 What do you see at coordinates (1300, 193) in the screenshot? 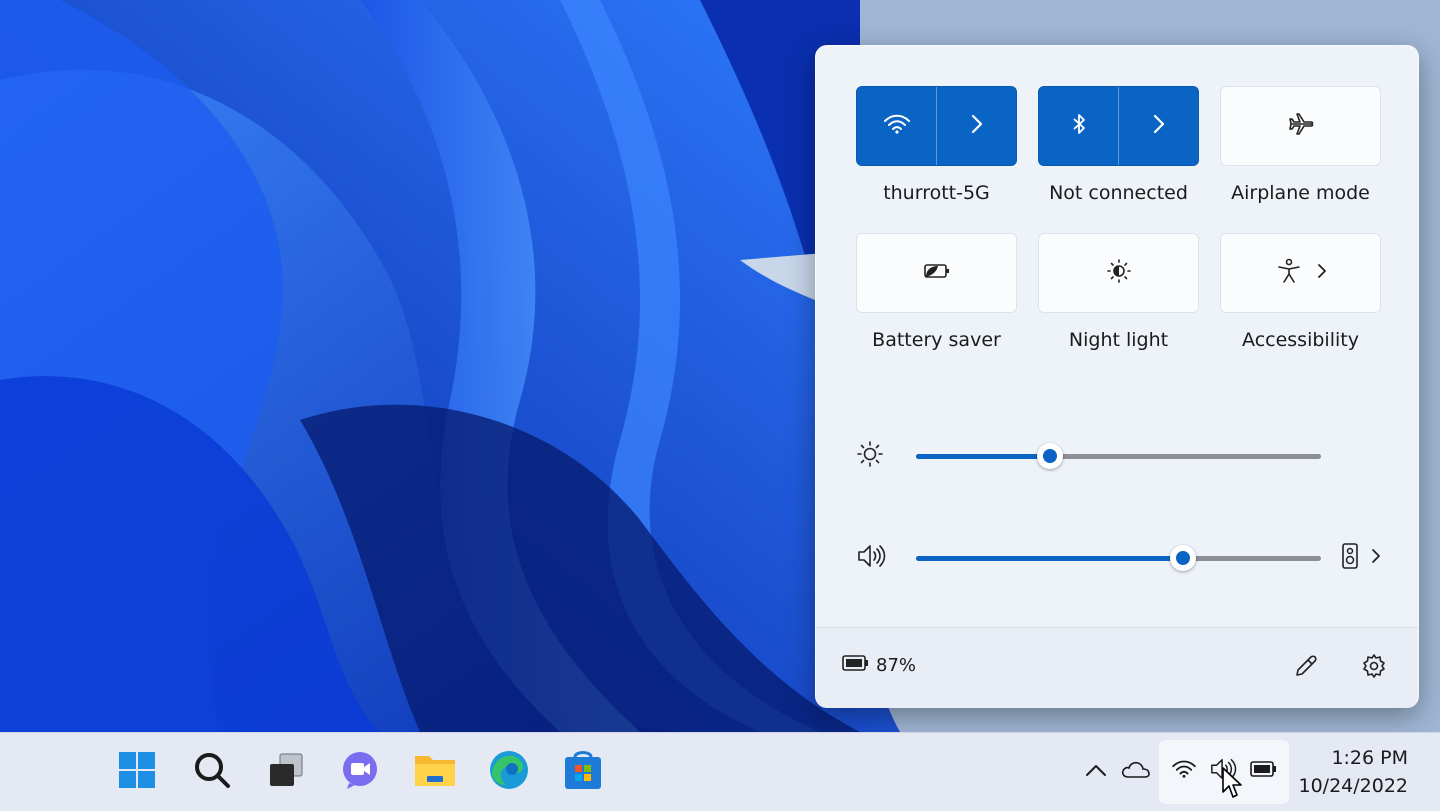
I see `airplane-tile-label: Airplane mode` at bounding box center [1300, 193].